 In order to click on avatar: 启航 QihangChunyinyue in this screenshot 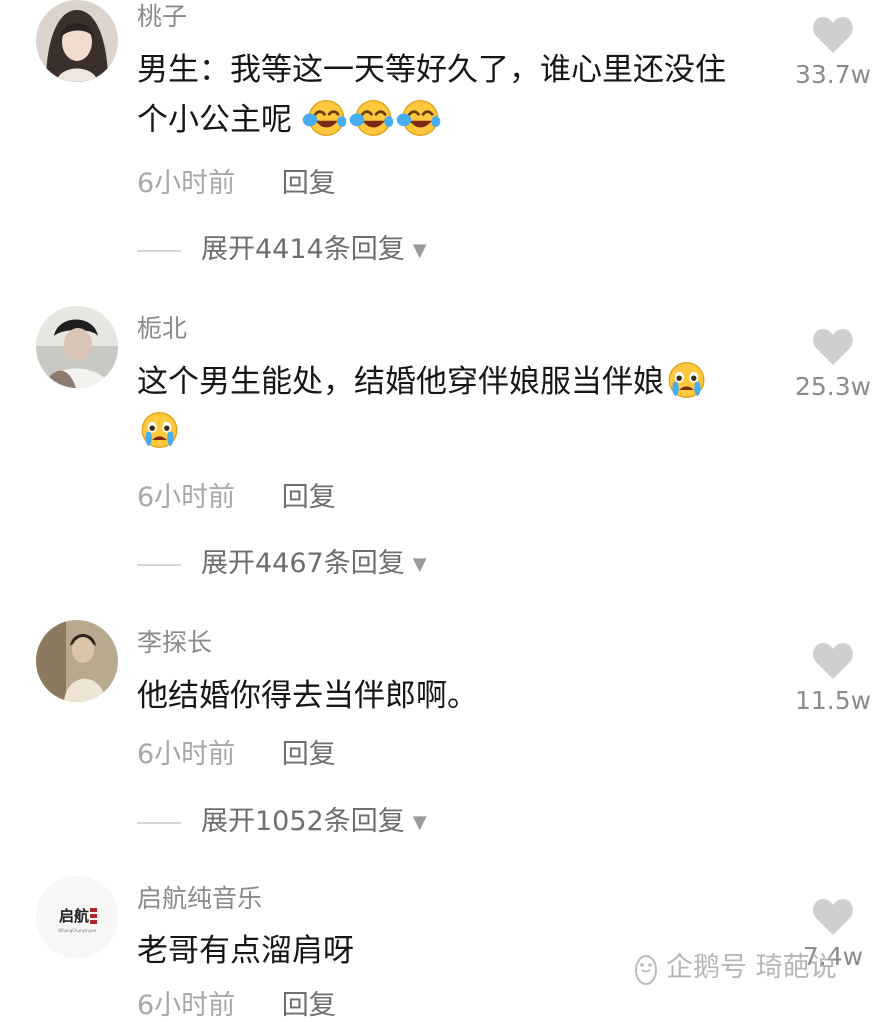, I will do `click(77, 917)`.